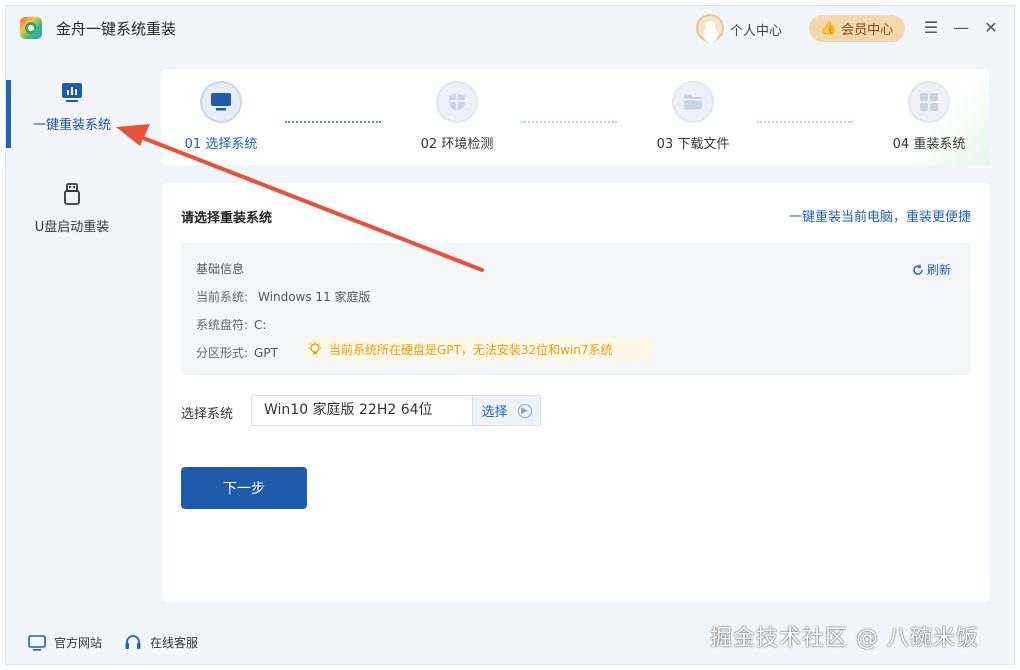  What do you see at coordinates (222, 297) in the screenshot?
I see `current-system-label: 当前系统:` at bounding box center [222, 297].